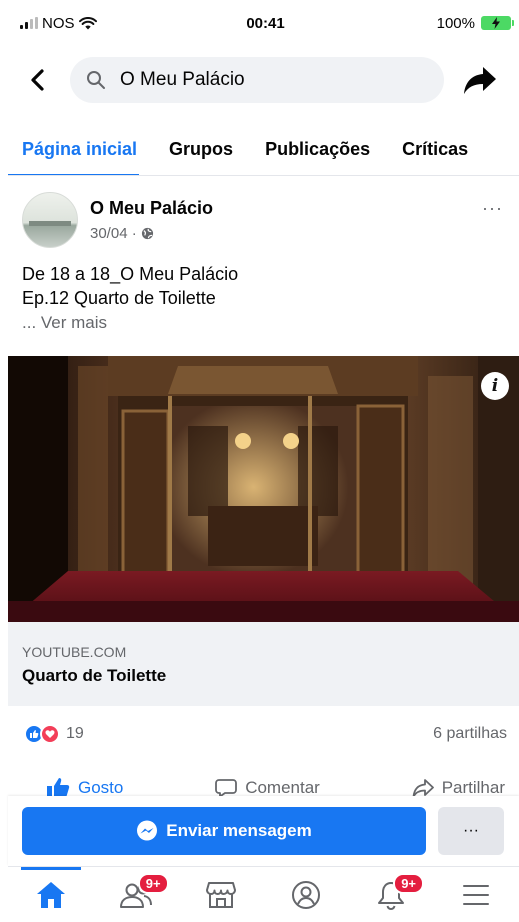  I want to click on nav-home, so click(50, 894).